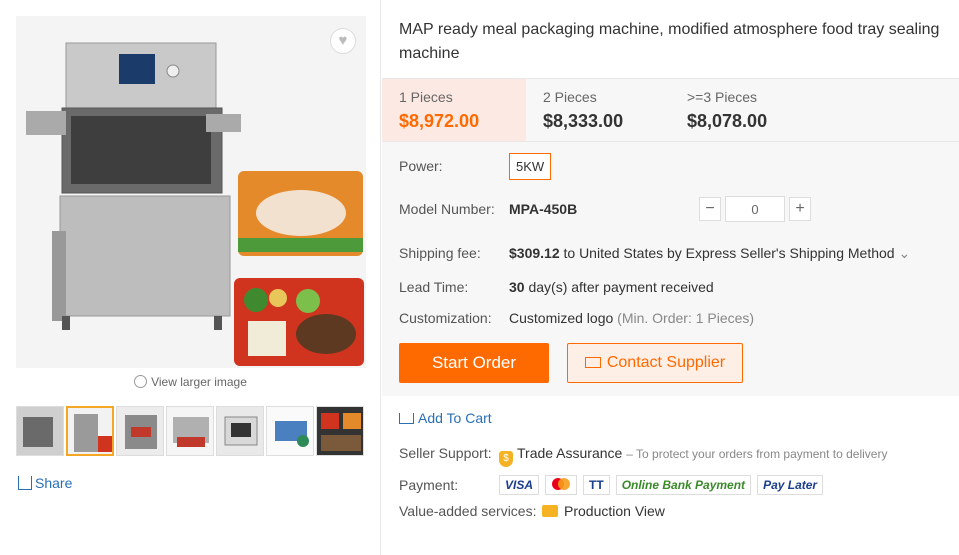 This screenshot has height=555, width=959. I want to click on decrease-quantity-button: −, so click(710, 209).